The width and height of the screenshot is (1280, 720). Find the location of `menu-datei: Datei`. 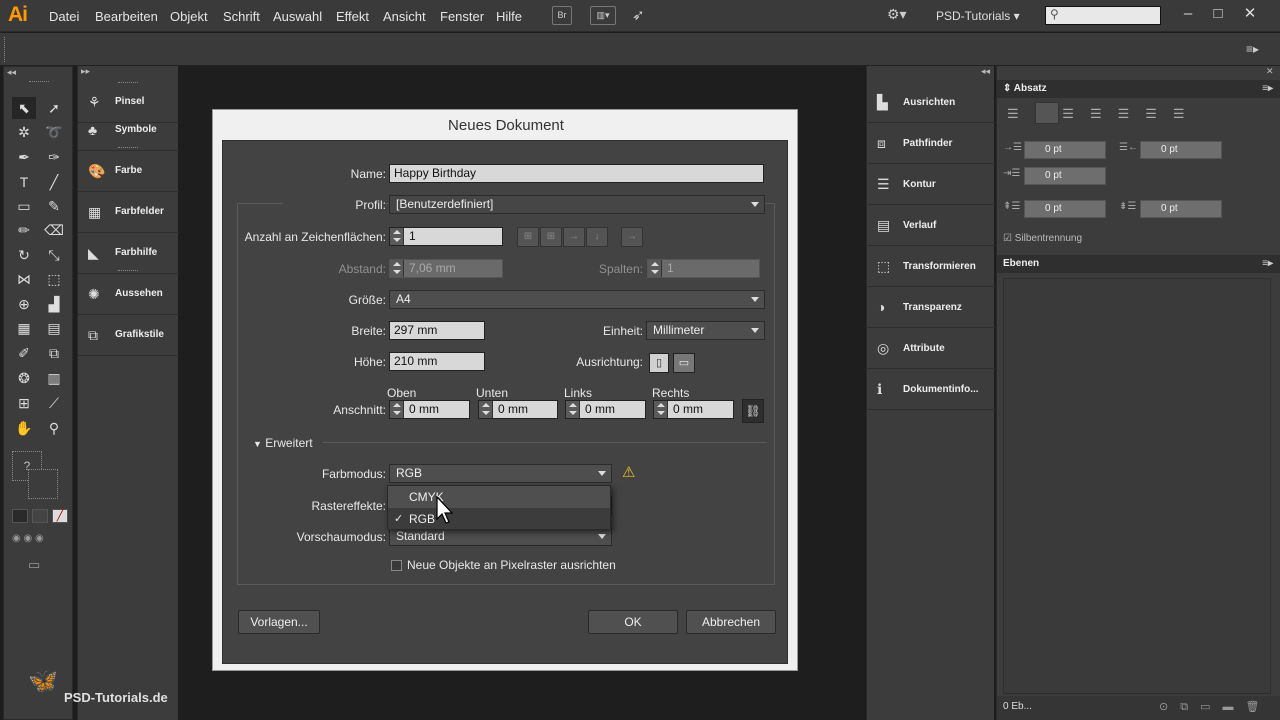

menu-datei: Datei is located at coordinates (64, 16).